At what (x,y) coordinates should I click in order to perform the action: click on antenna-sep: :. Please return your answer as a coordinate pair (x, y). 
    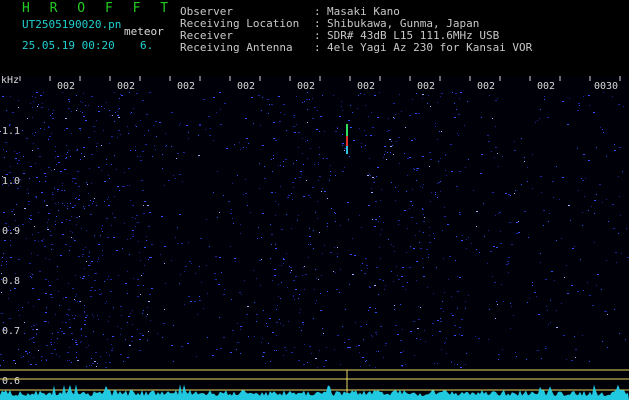
    Looking at the image, I should click on (317, 47).